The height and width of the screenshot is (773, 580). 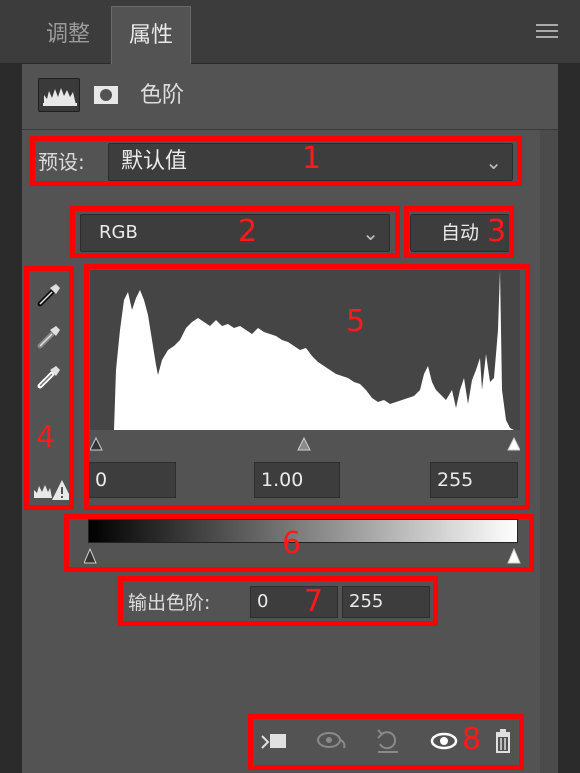 I want to click on scrollbar, so click(x=549, y=451).